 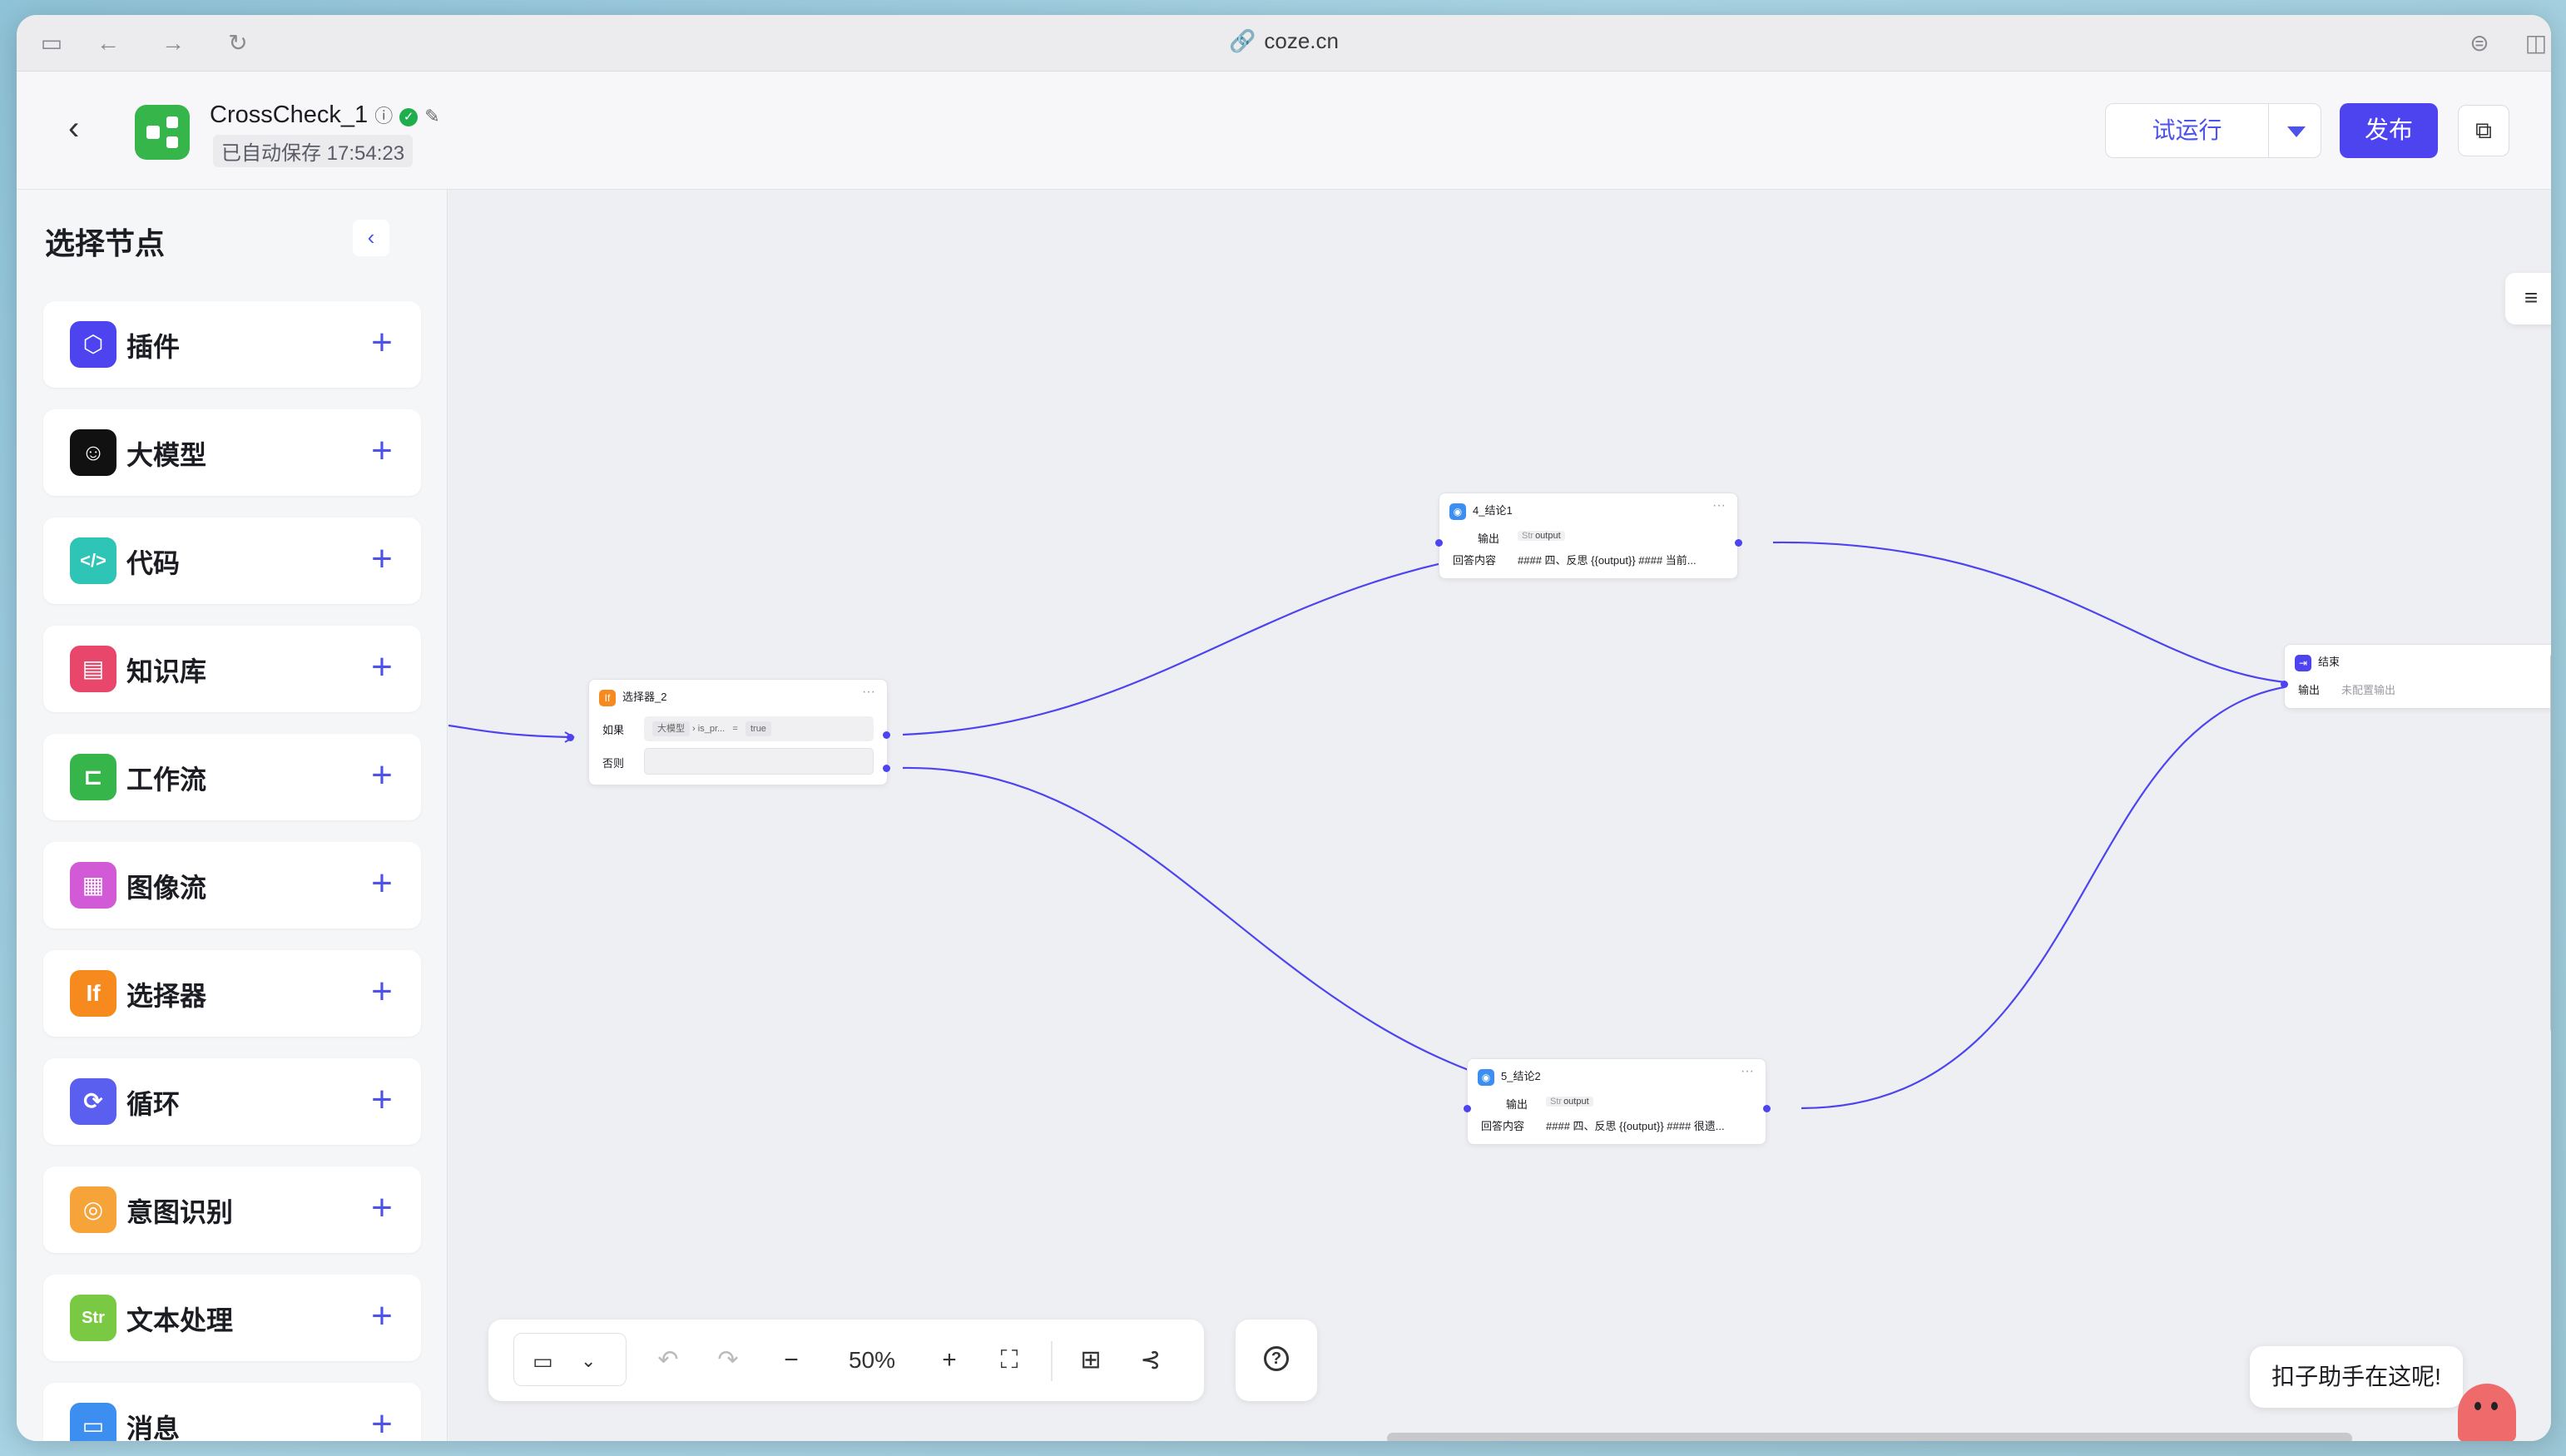 What do you see at coordinates (154, 1427) in the screenshot?
I see `node-item-label: 消息` at bounding box center [154, 1427].